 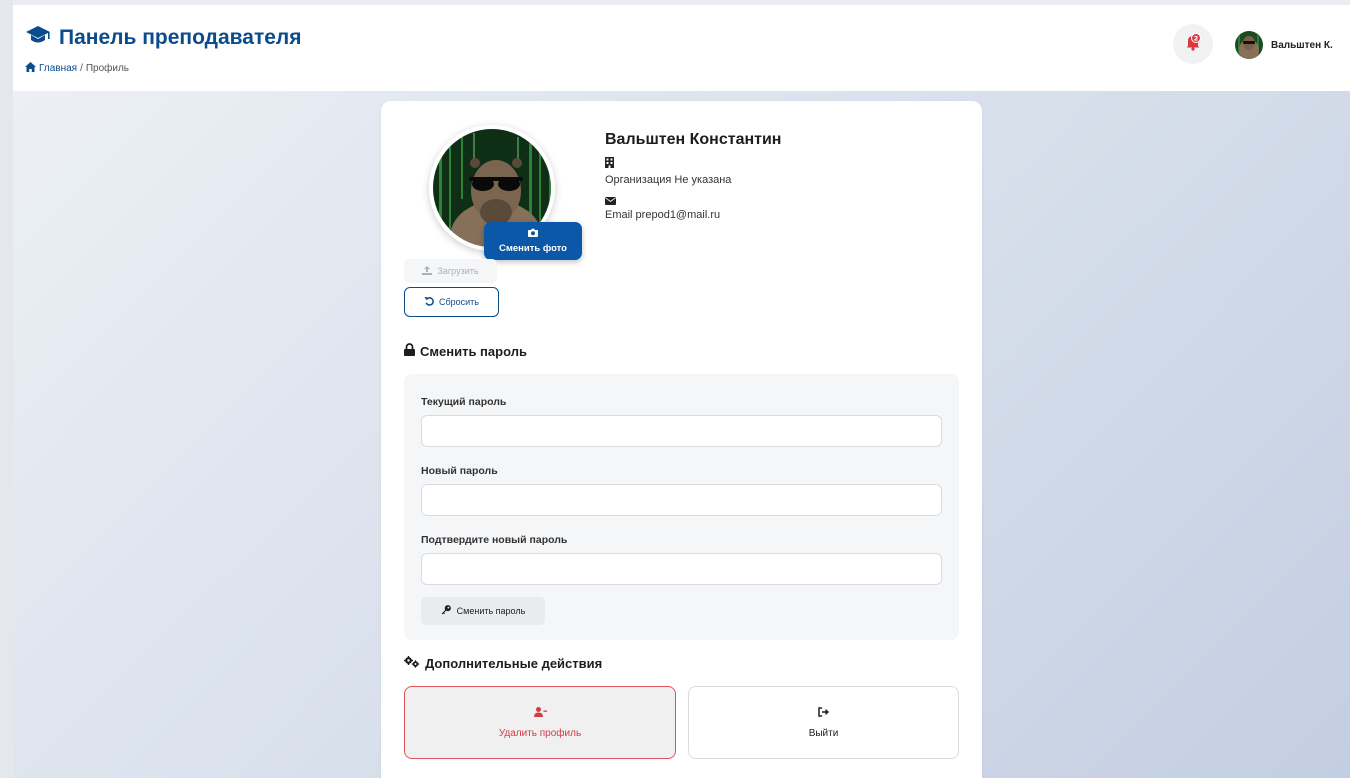 What do you see at coordinates (429, 302) in the screenshot?
I see `undo-icon` at bounding box center [429, 302].